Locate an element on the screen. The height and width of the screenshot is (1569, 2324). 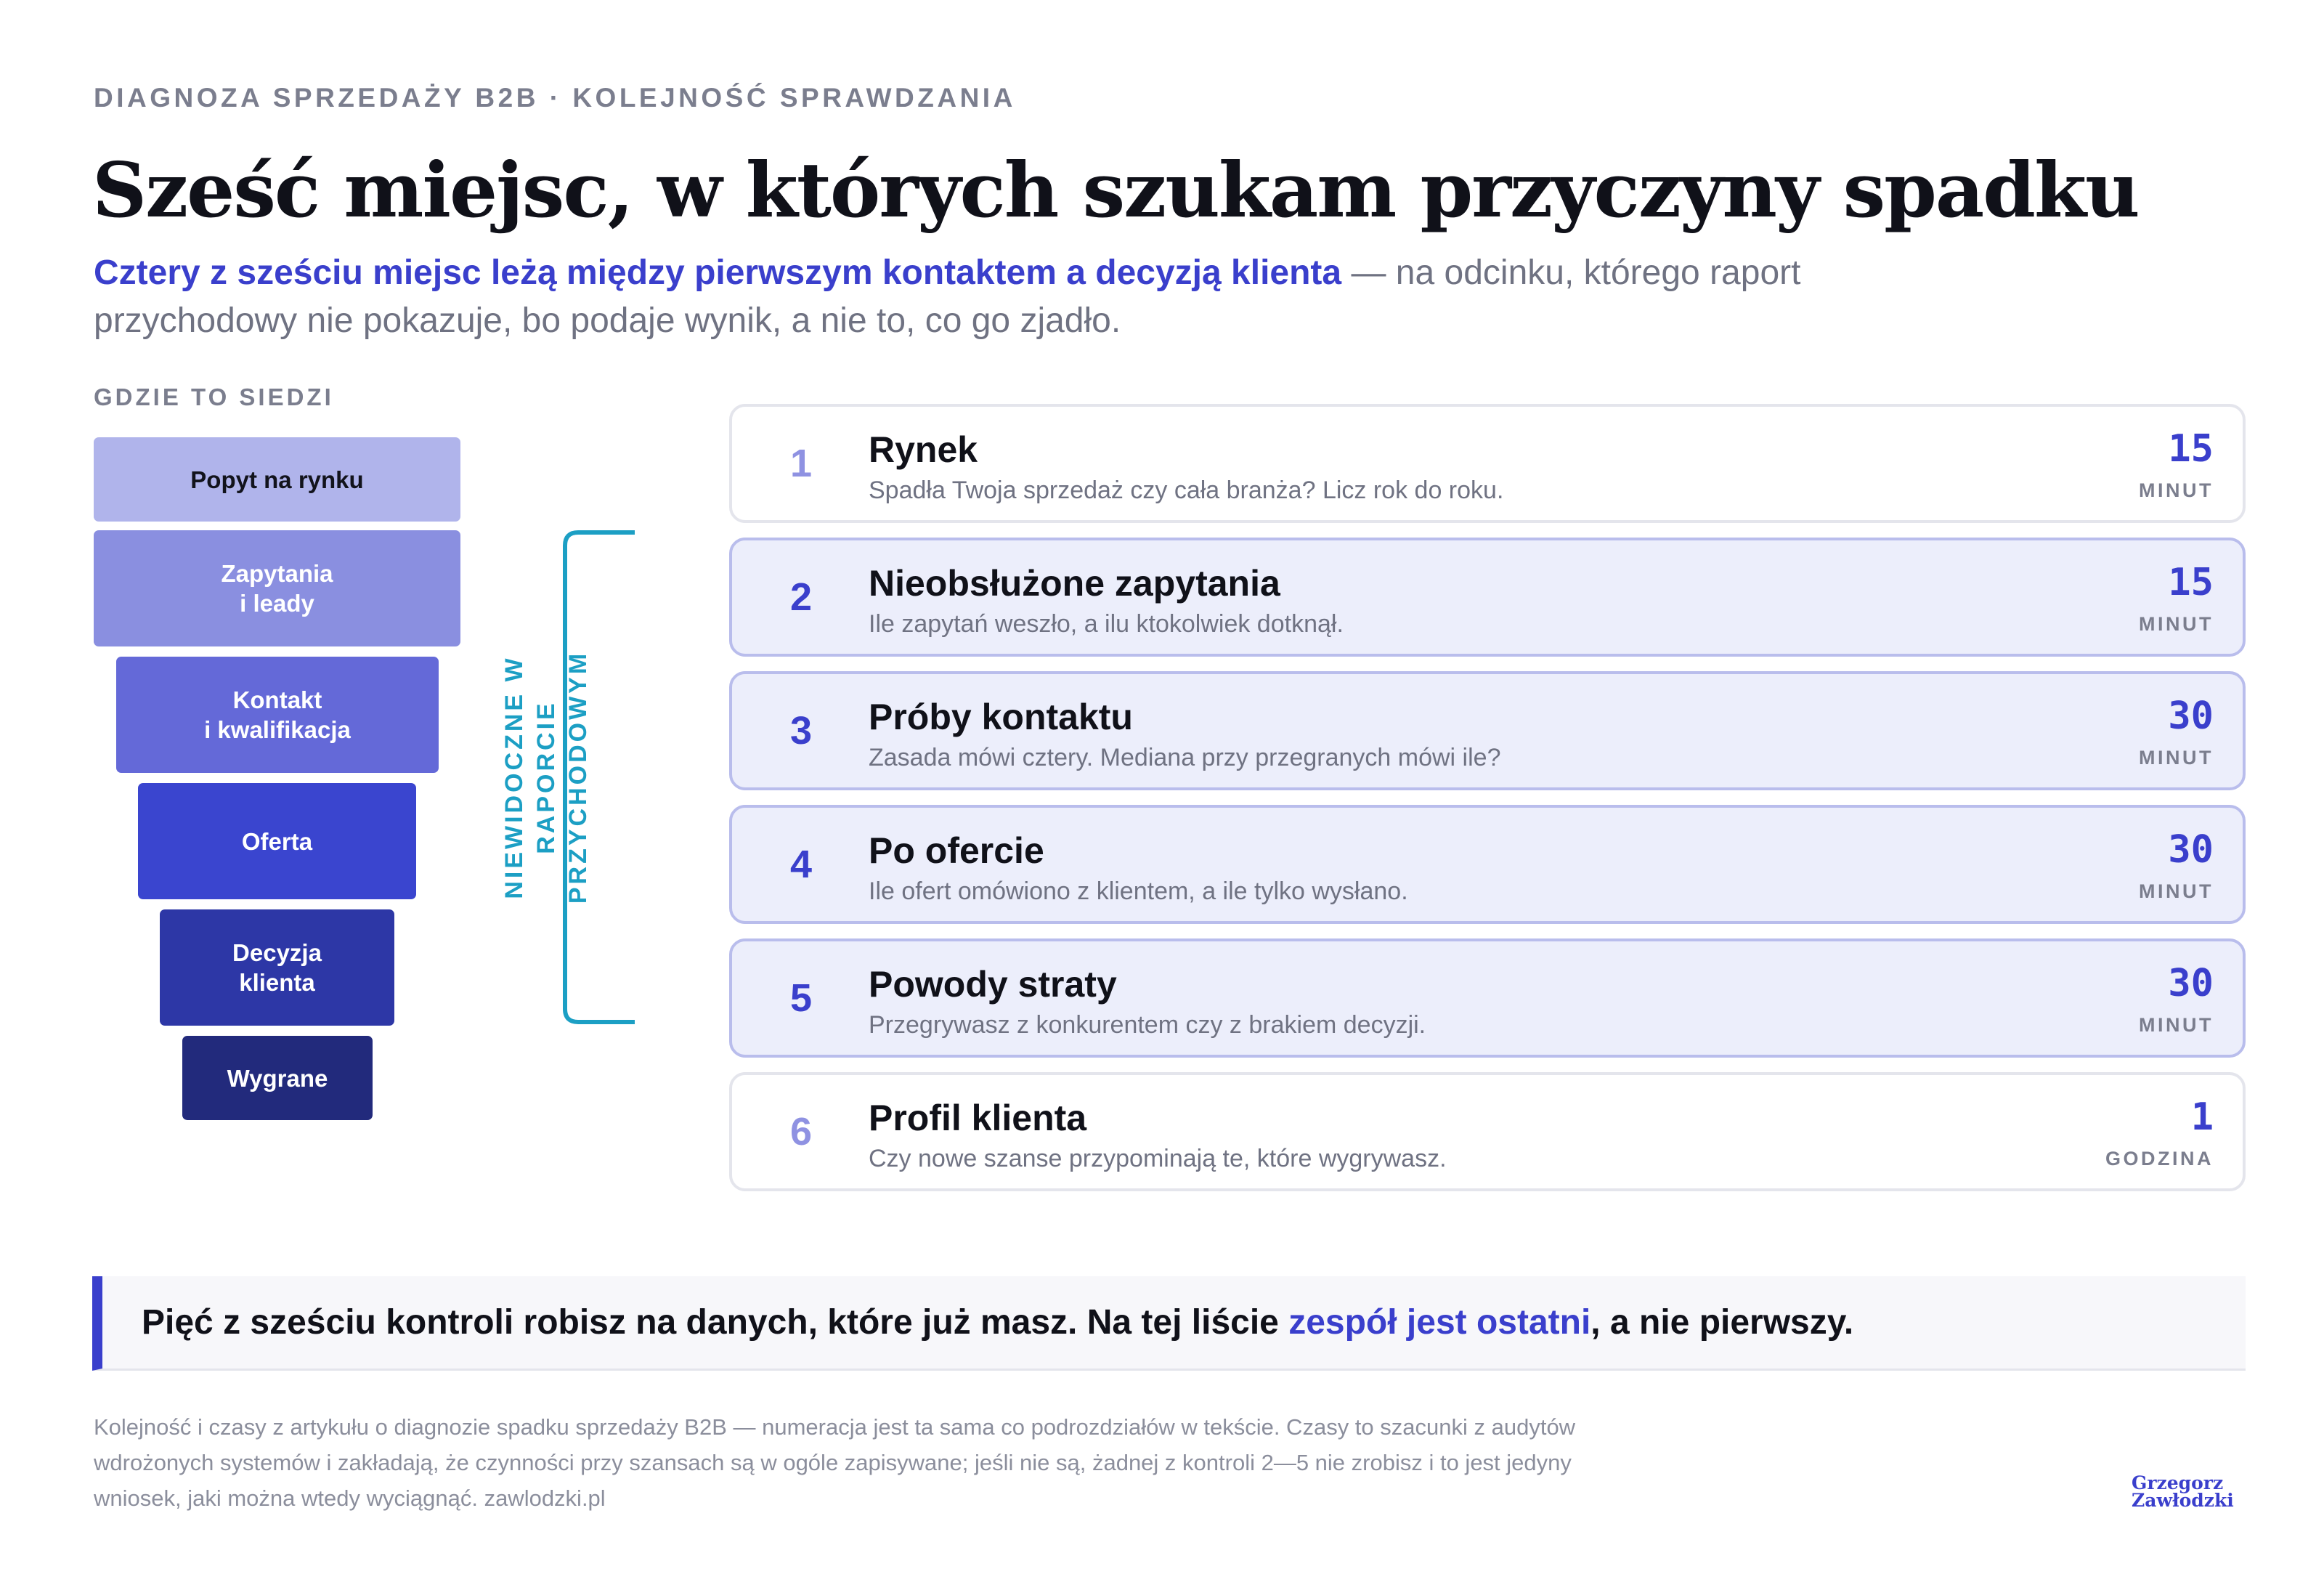
funnel-step-market-demand: Popyt na rynku is located at coordinates (277, 479).